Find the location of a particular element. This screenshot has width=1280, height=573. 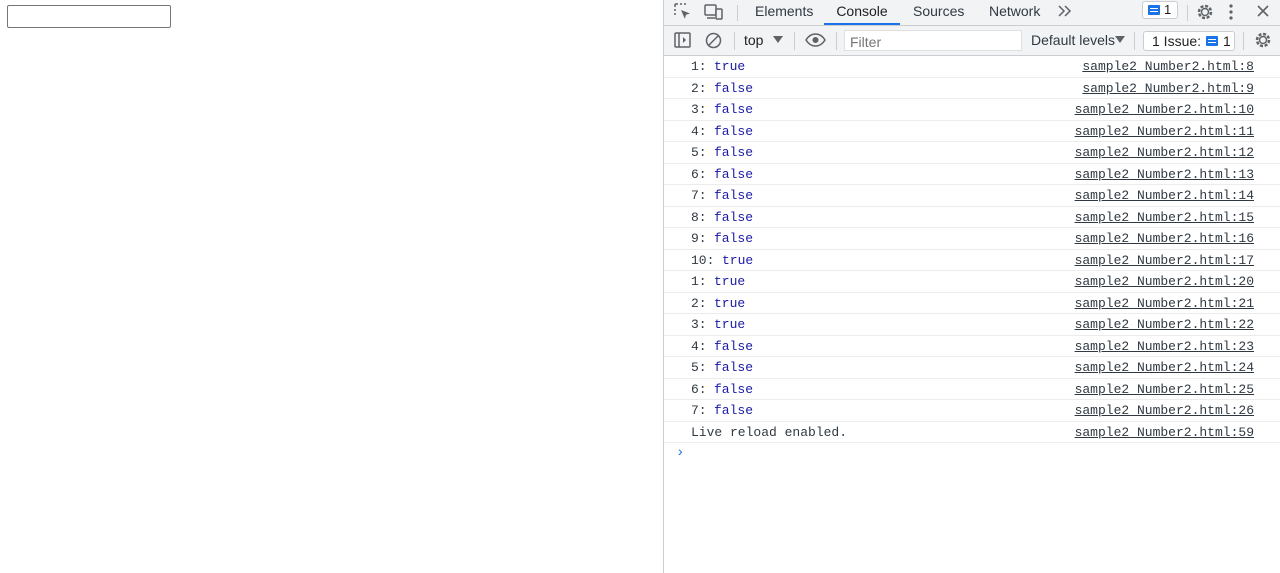

log-text: Live reload enabled. is located at coordinates (769, 432).